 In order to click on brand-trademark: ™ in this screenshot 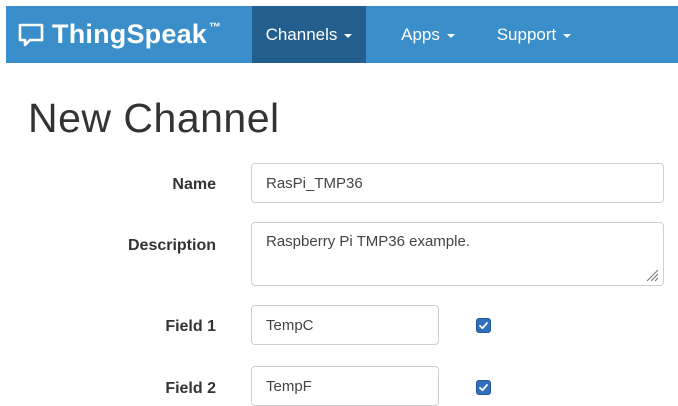, I will do `click(215, 27)`.